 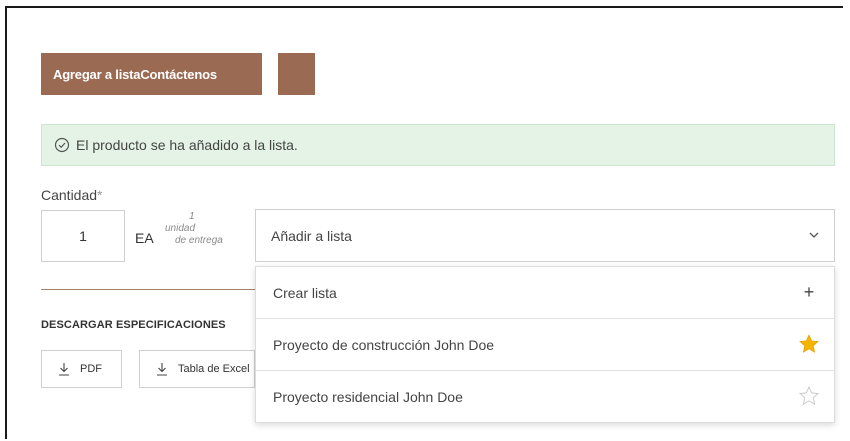 What do you see at coordinates (809, 344) in the screenshot?
I see `star-filled-icon` at bounding box center [809, 344].